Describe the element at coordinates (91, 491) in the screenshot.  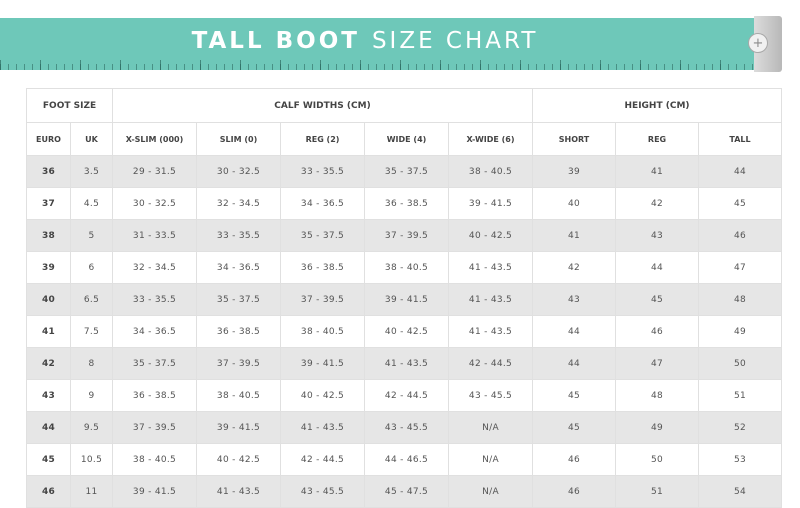
I see `table-cell: 11` at that location.